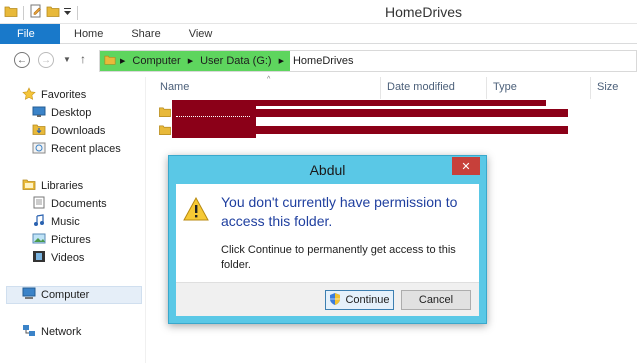 The width and height of the screenshot is (637, 363). What do you see at coordinates (367, 300) in the screenshot?
I see `continue-label: Continue` at bounding box center [367, 300].